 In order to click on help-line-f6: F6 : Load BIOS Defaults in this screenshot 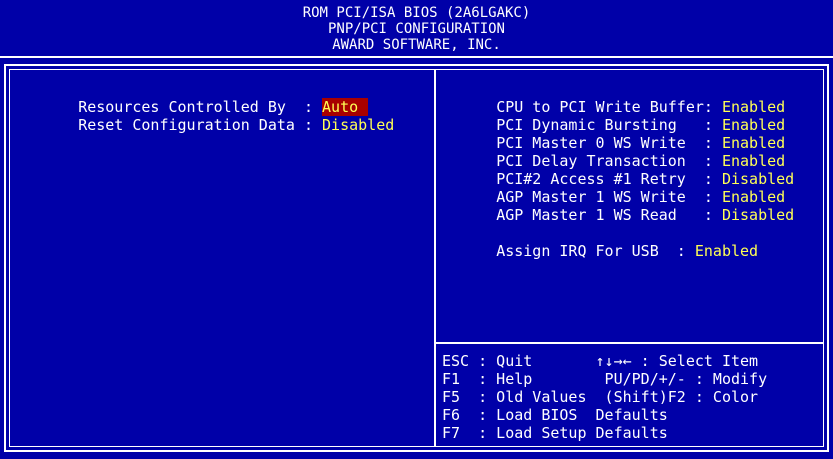, I will do `click(555, 415)`.